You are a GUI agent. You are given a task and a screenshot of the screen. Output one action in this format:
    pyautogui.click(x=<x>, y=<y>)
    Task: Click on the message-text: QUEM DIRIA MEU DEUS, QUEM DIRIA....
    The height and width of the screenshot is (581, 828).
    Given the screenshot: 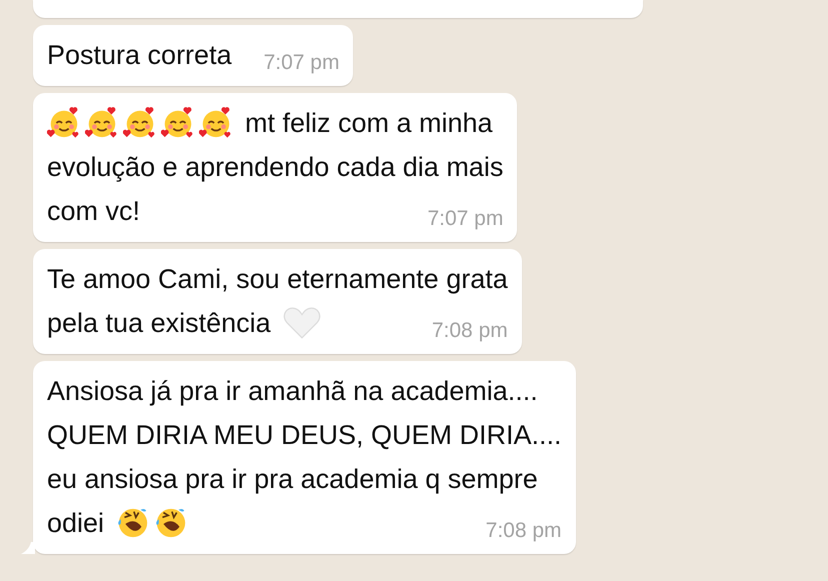 What is the action you would take?
    pyautogui.click(x=304, y=435)
    